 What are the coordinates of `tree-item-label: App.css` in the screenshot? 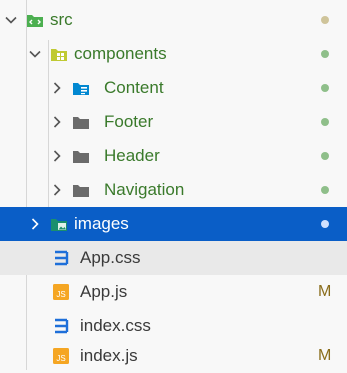 It's located at (110, 257).